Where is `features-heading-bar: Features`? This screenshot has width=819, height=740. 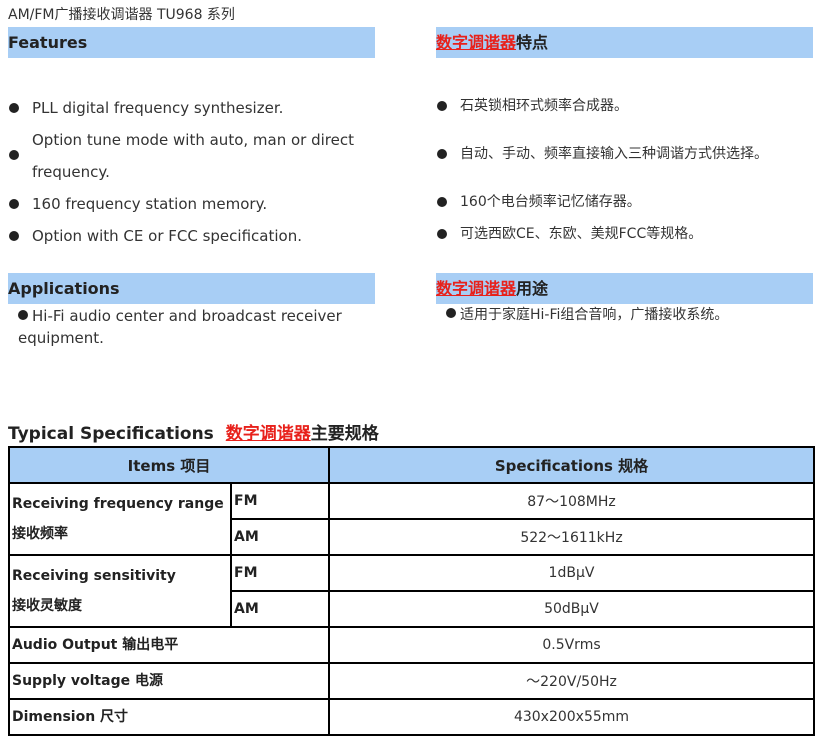
features-heading-bar: Features is located at coordinates (191, 42).